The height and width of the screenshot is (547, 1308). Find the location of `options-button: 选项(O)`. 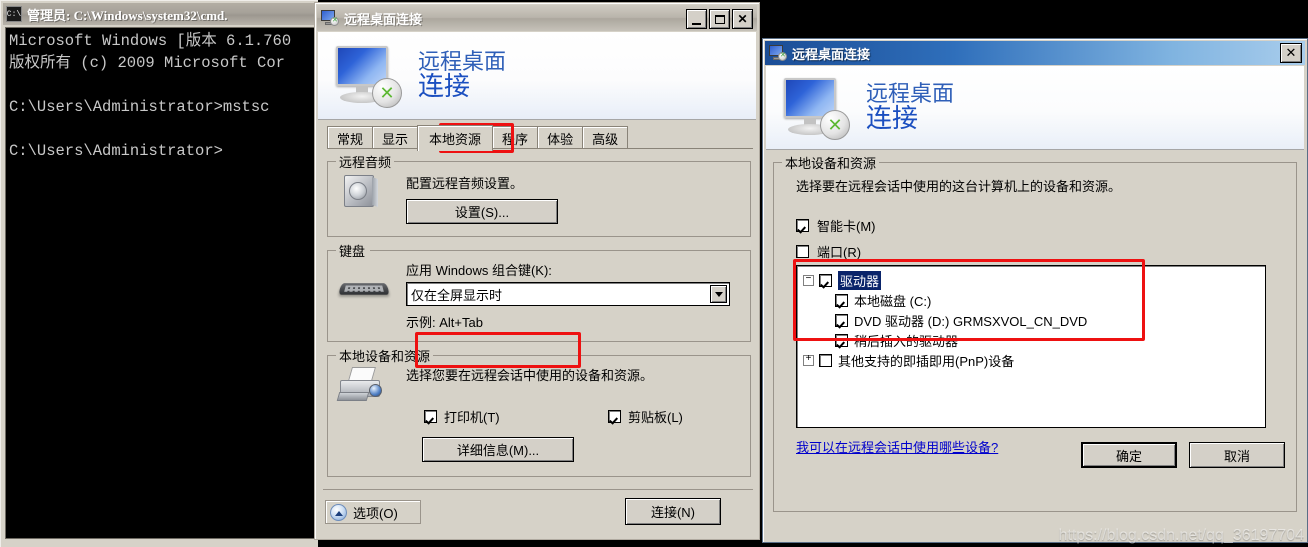

options-button: 选项(O) is located at coordinates (373, 512).